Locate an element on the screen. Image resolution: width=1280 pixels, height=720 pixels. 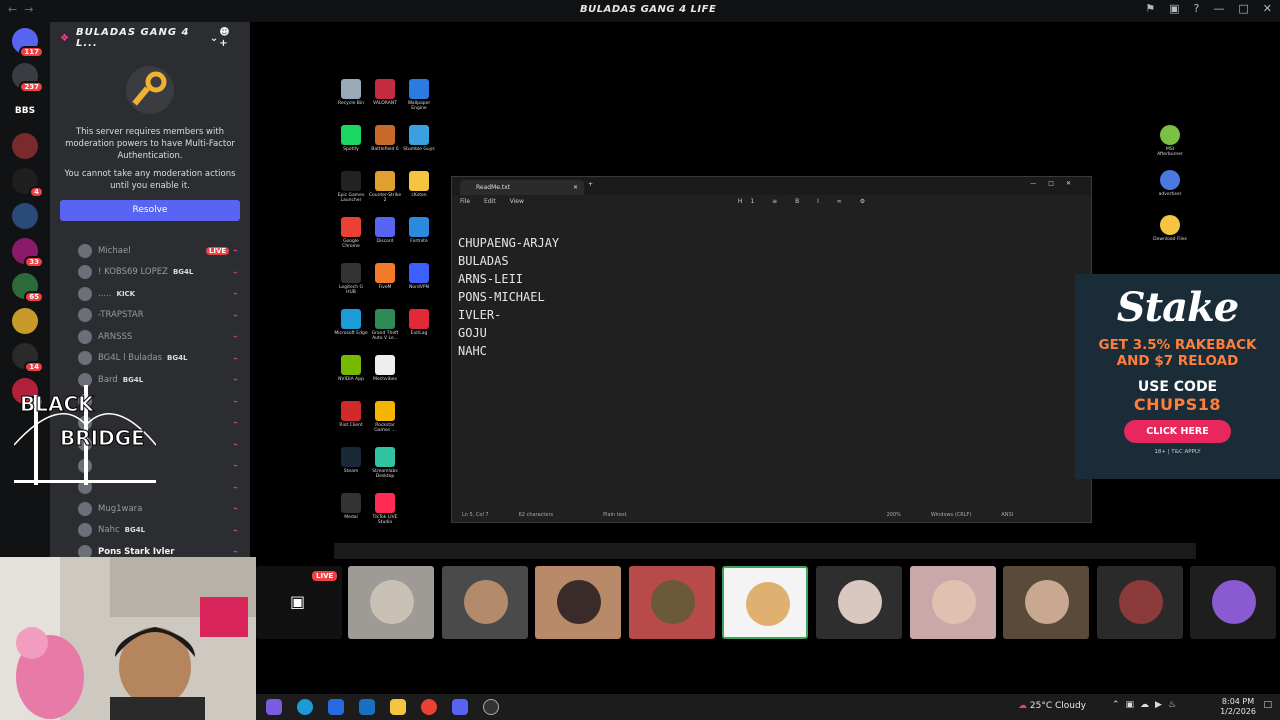
server-icon: 14 is located at coordinates (28, 358).